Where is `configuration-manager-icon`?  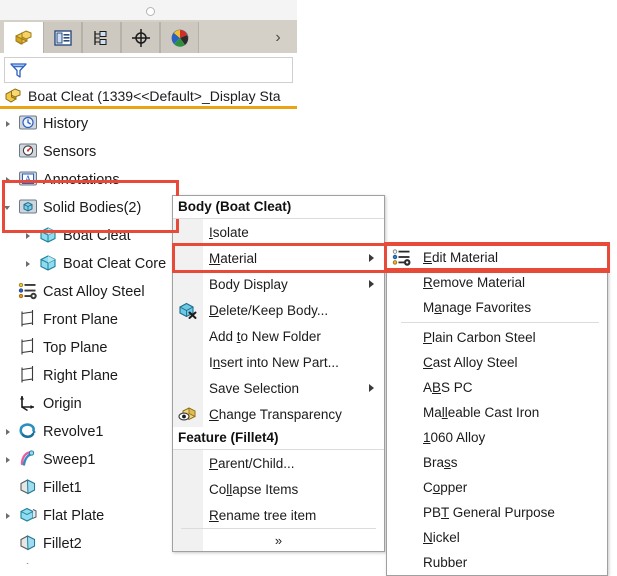 configuration-manager-icon is located at coordinates (102, 38).